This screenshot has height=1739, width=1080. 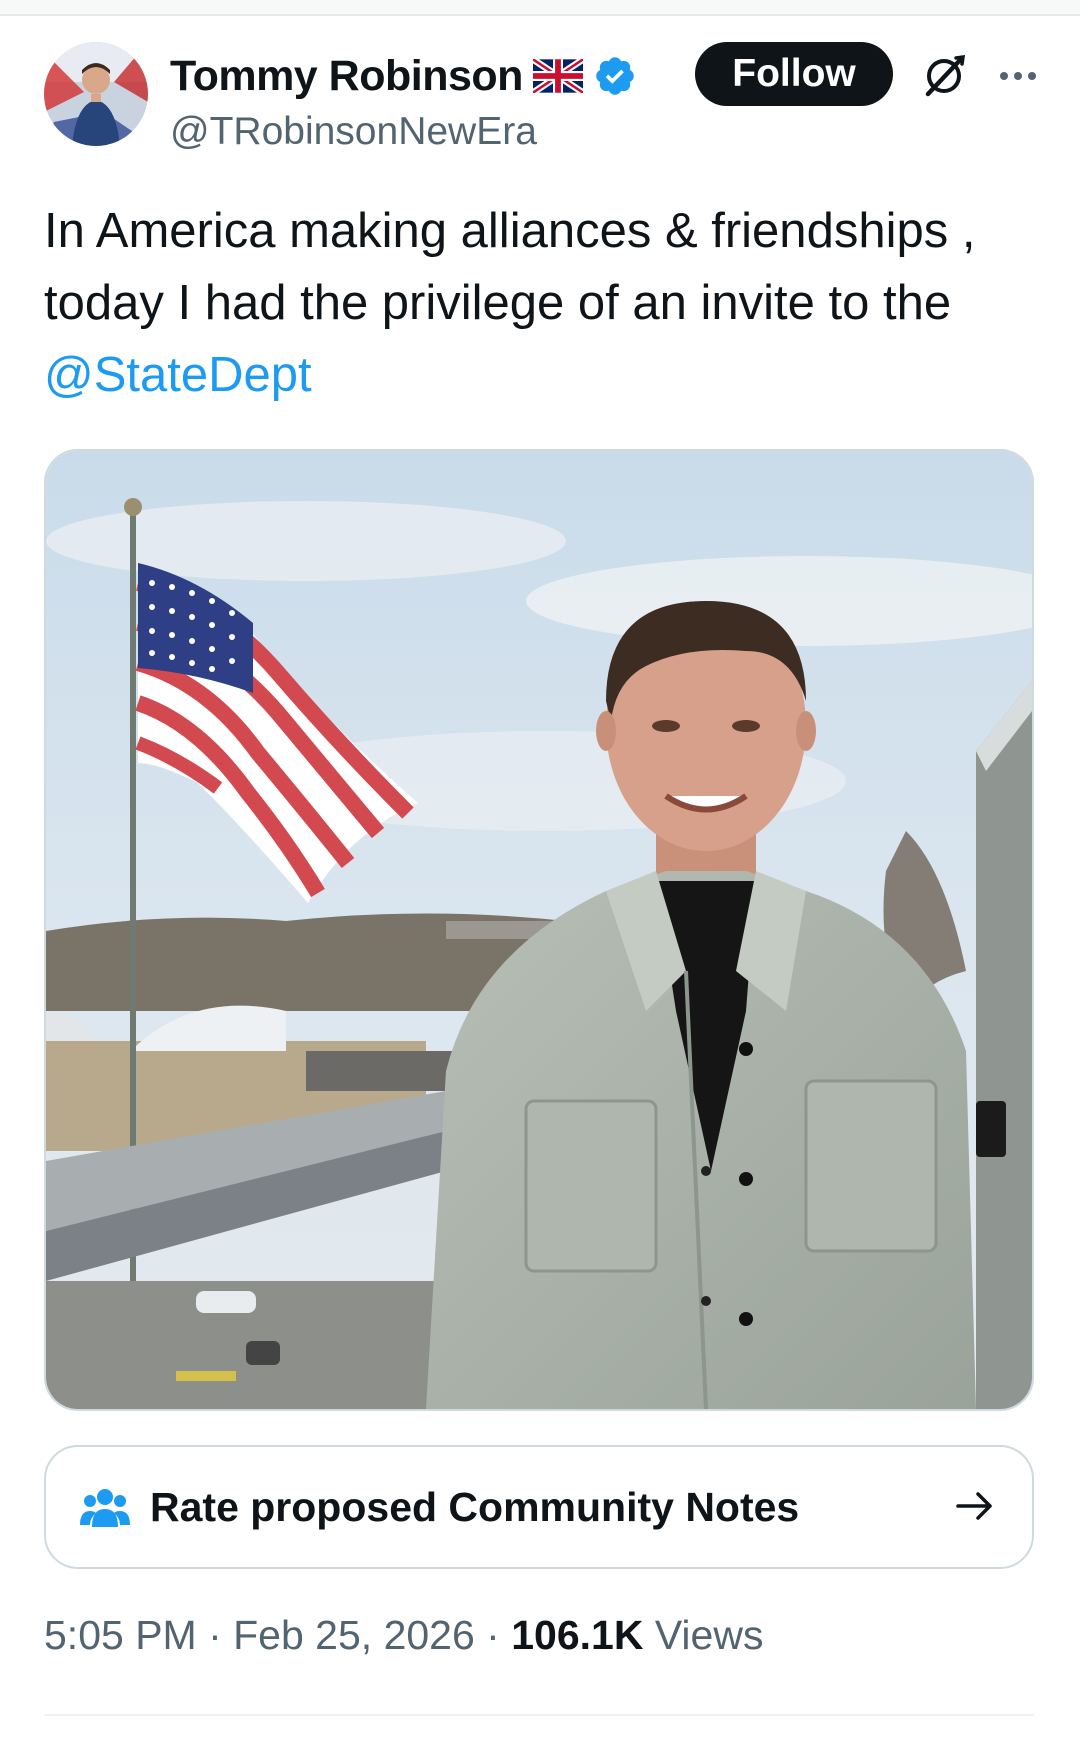 I want to click on top-divider, so click(x=540, y=8).